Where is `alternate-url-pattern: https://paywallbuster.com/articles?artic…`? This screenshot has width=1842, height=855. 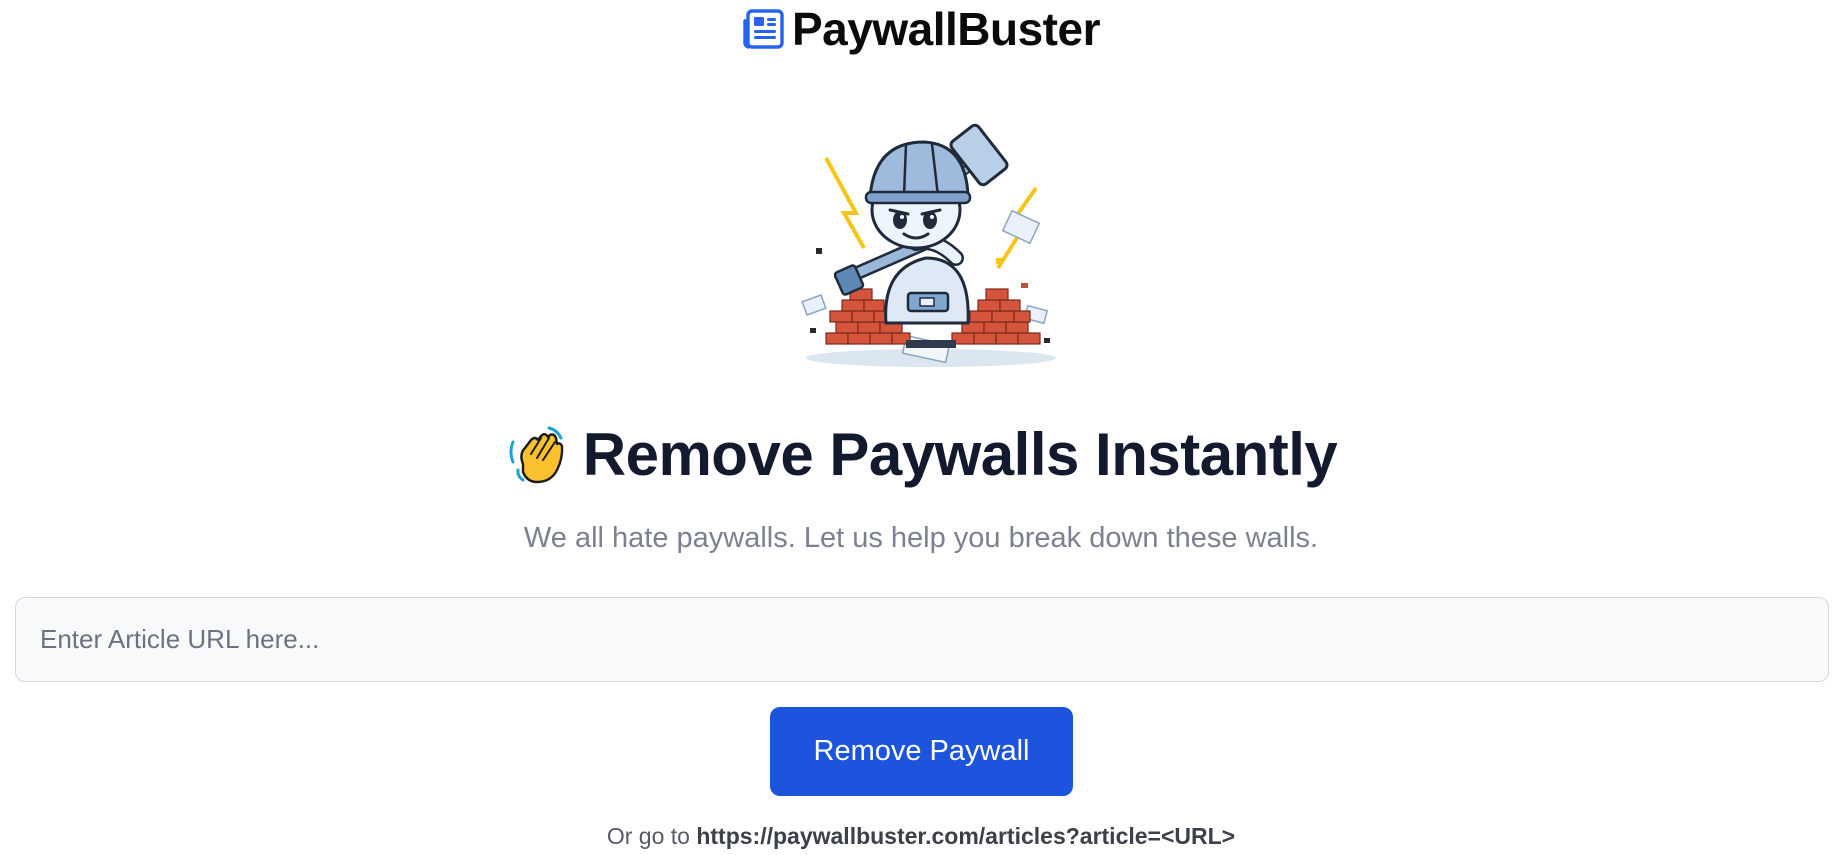 alternate-url-pattern: https://paywallbuster.com/articles?artic… is located at coordinates (966, 836).